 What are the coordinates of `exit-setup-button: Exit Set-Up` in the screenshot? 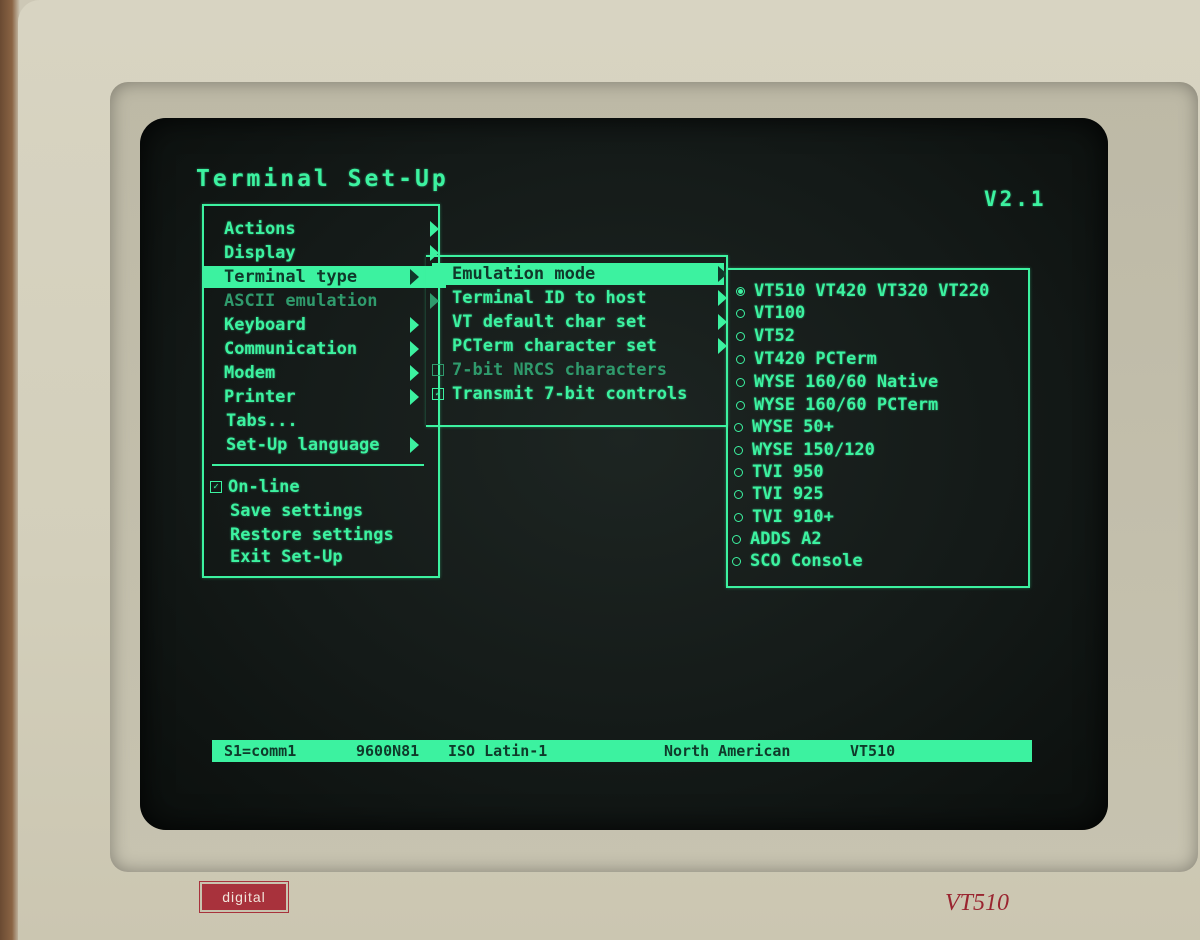 It's located at (330, 557).